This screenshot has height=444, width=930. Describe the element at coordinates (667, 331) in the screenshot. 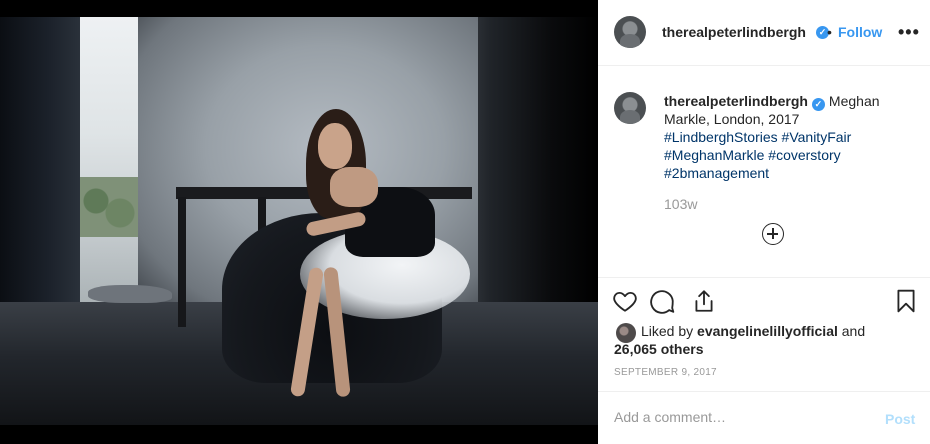

I see `likes-prefix: Liked by` at that location.